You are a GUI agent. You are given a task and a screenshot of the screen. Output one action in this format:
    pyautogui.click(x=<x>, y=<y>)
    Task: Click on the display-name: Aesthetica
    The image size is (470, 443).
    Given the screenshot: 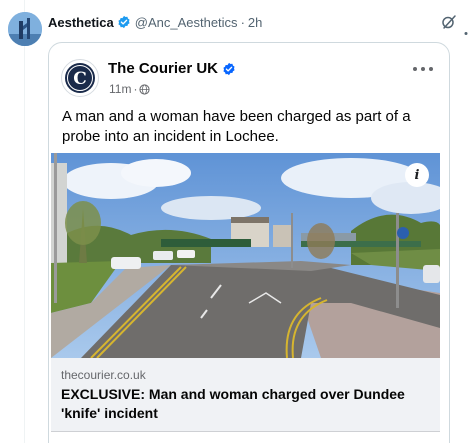 What is the action you would take?
    pyautogui.click(x=81, y=22)
    